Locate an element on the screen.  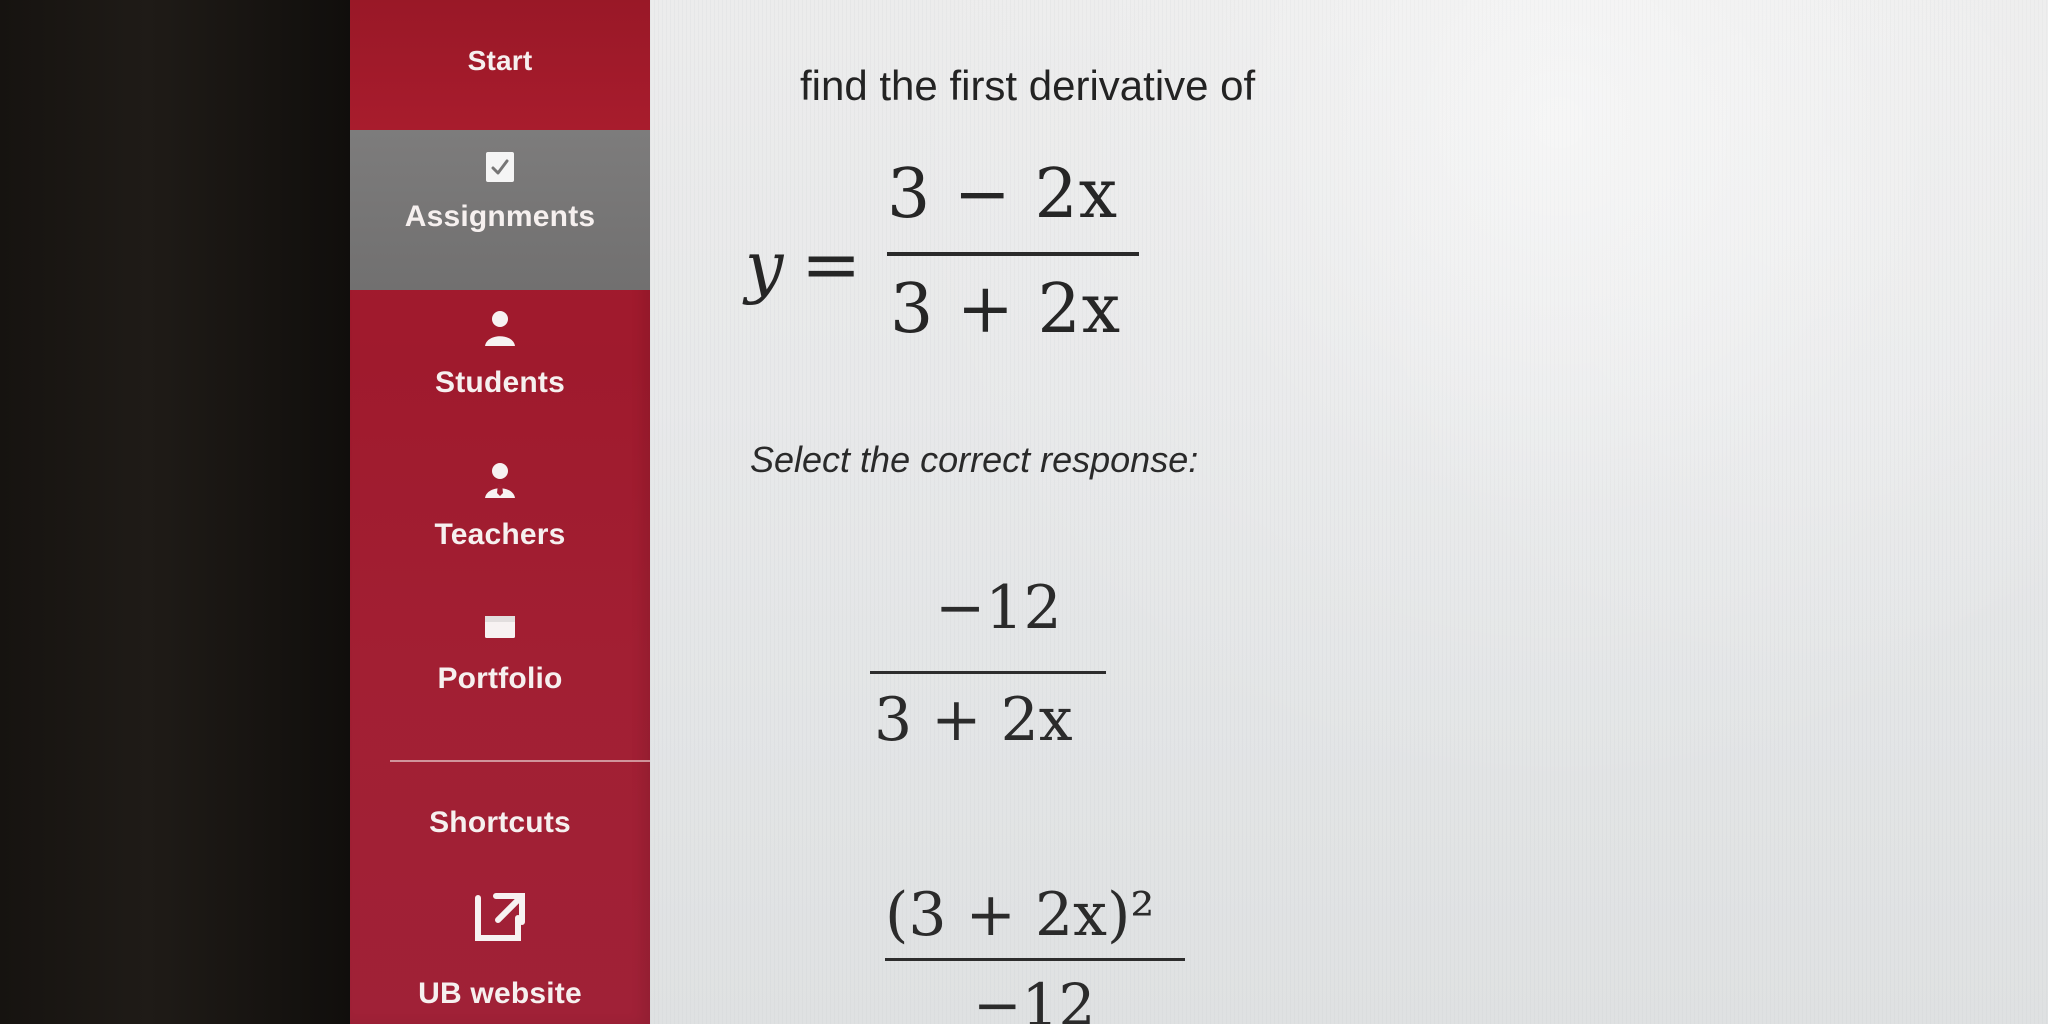
response-option-2: (3 + 2x)² −12 is located at coordinates (1050, 939).